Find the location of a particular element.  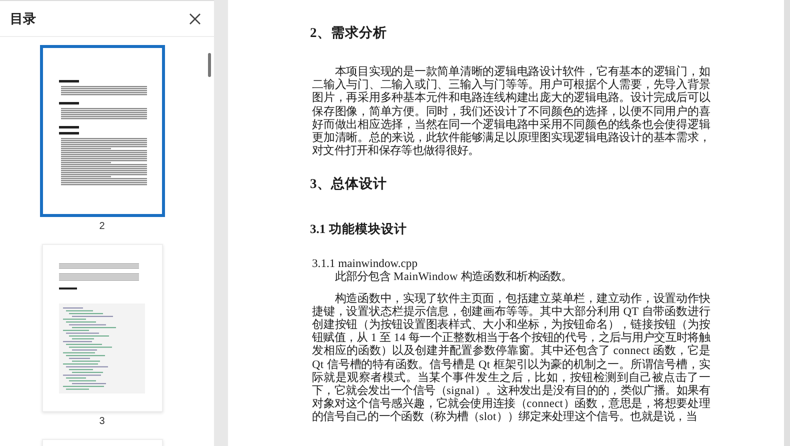

sidebar-title: 目录 is located at coordinates (23, 19).